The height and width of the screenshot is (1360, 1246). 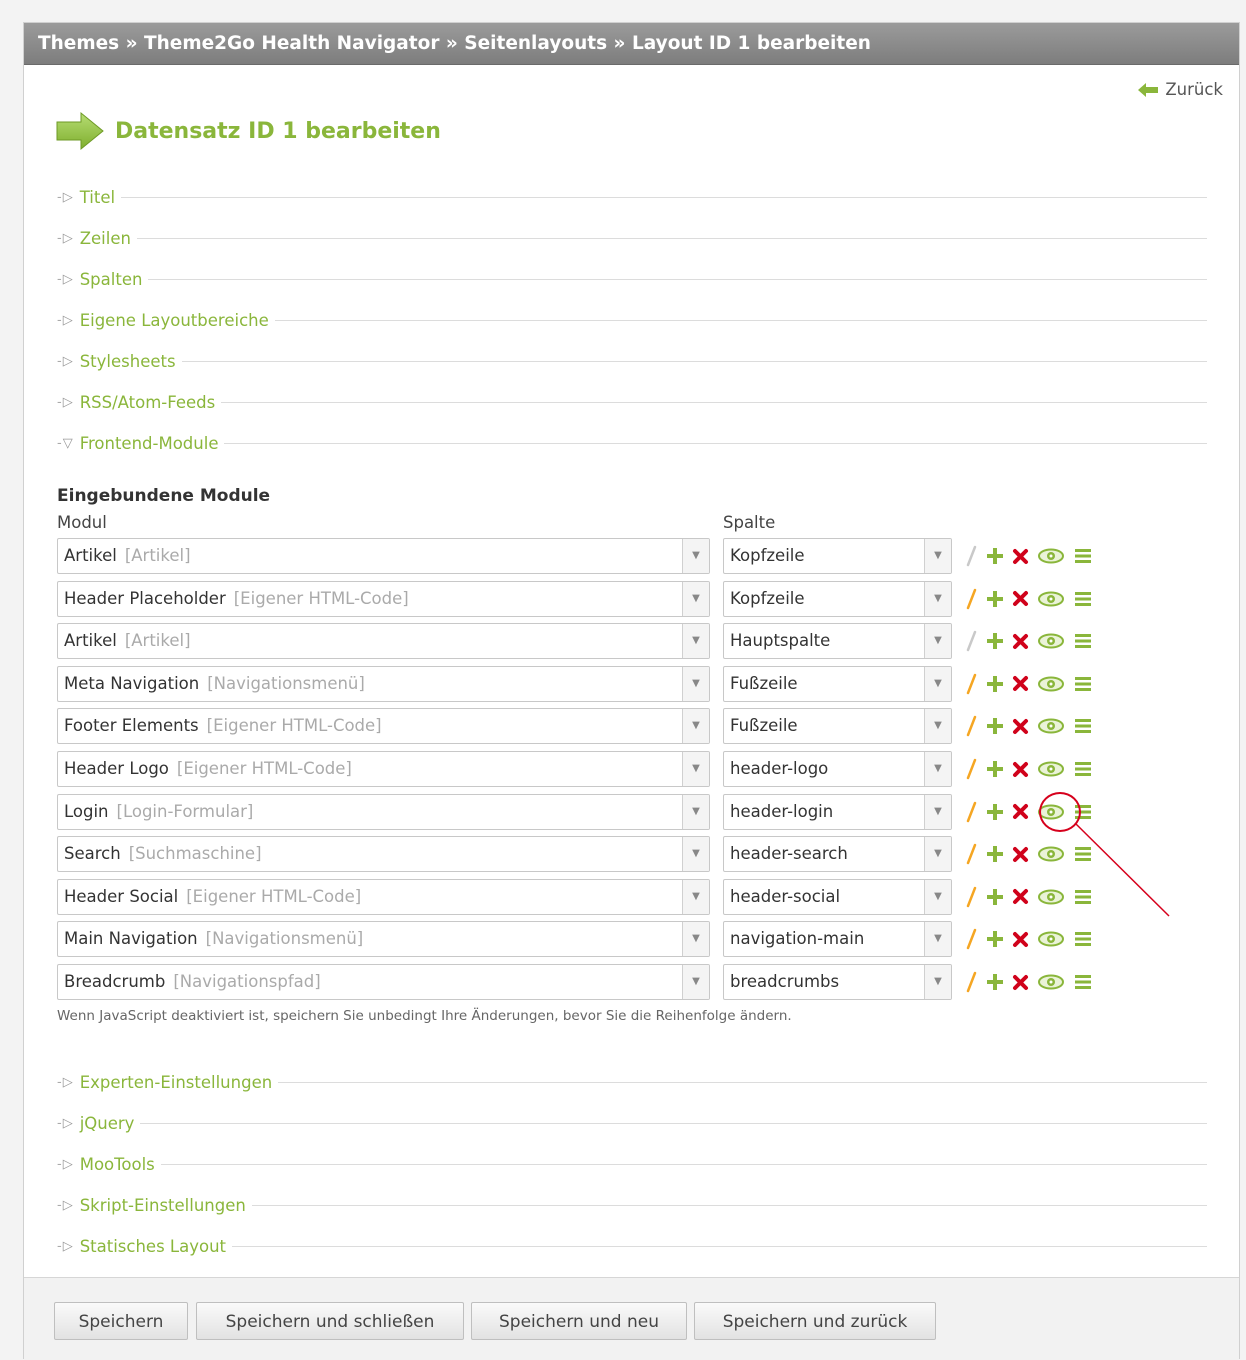 What do you see at coordinates (815, 1321) in the screenshot?
I see `save-and-back-button: Speichern und zurück` at bounding box center [815, 1321].